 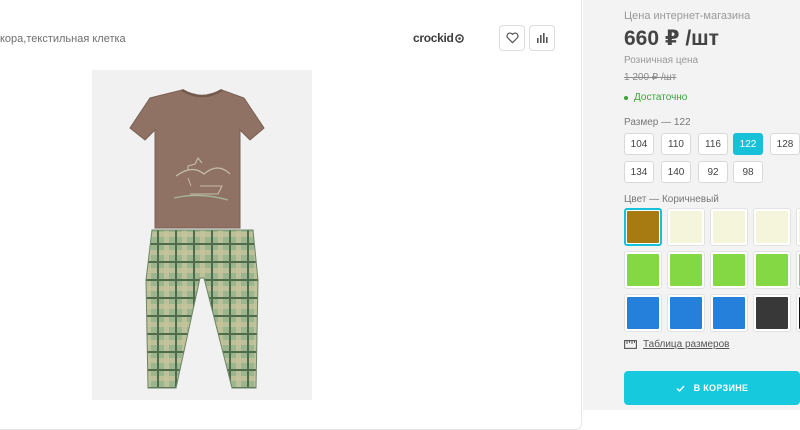 What do you see at coordinates (785, 144) in the screenshot?
I see `size-option: 128` at bounding box center [785, 144].